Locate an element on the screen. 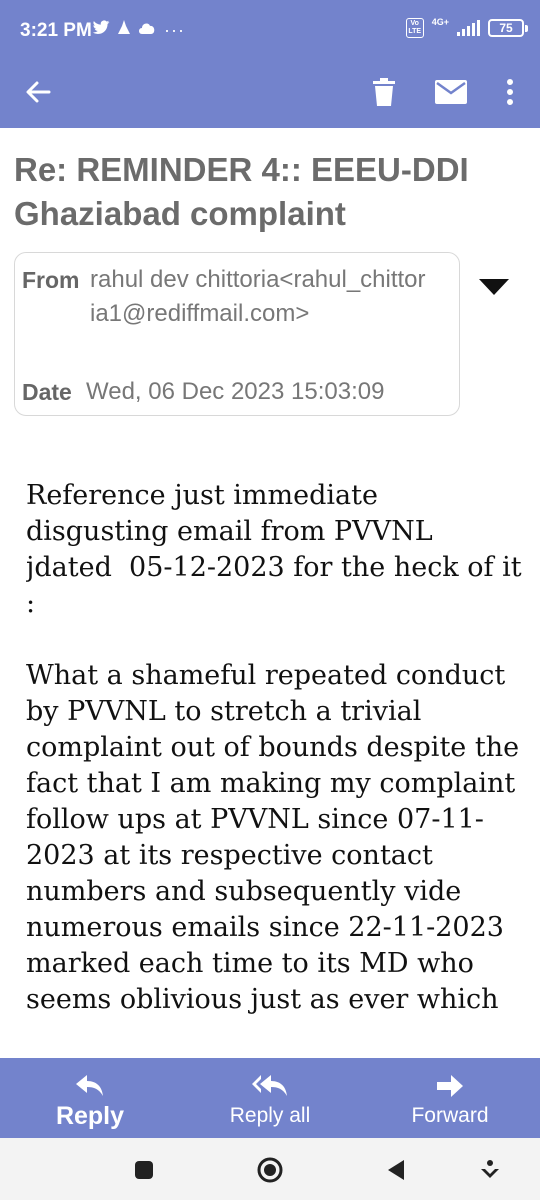 The height and width of the screenshot is (1200, 540). system-nav-bar is located at coordinates (270, 1169).